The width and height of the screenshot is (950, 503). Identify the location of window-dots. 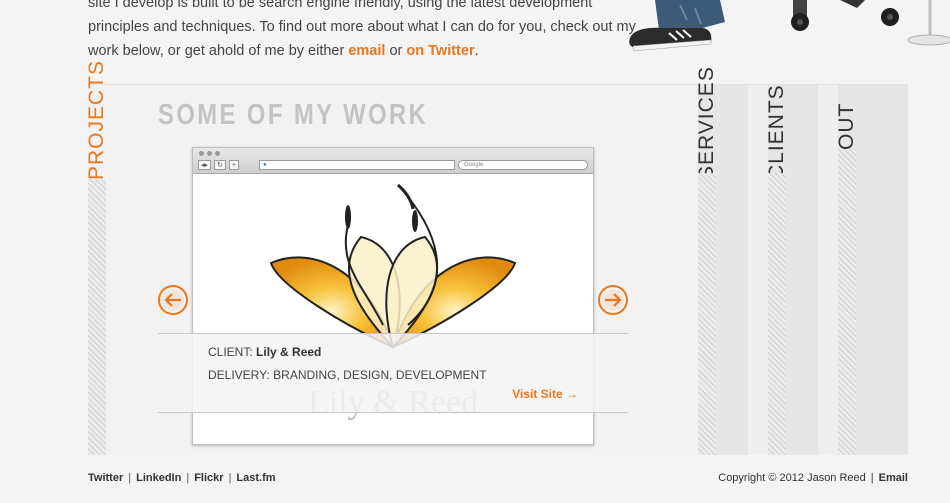
(209, 153).